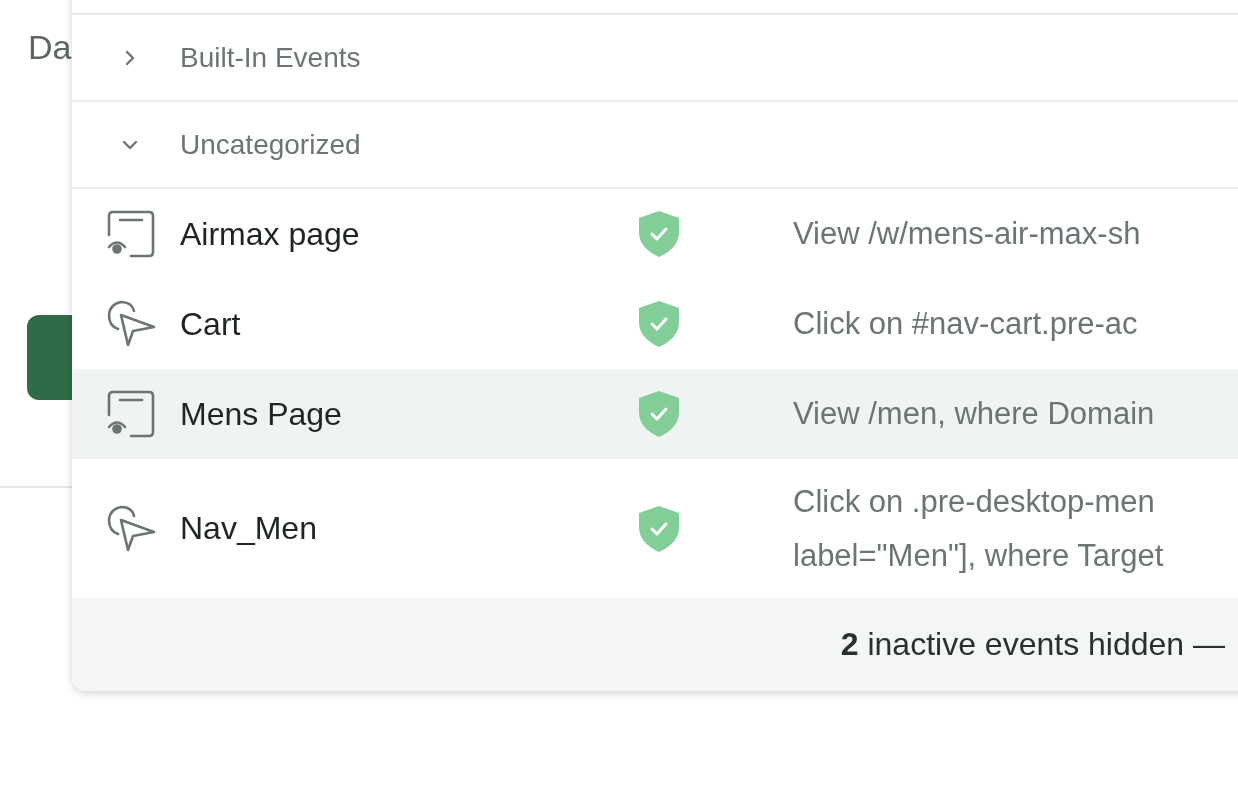  What do you see at coordinates (655, 58) in the screenshot?
I see `category-header: Built-In Events` at bounding box center [655, 58].